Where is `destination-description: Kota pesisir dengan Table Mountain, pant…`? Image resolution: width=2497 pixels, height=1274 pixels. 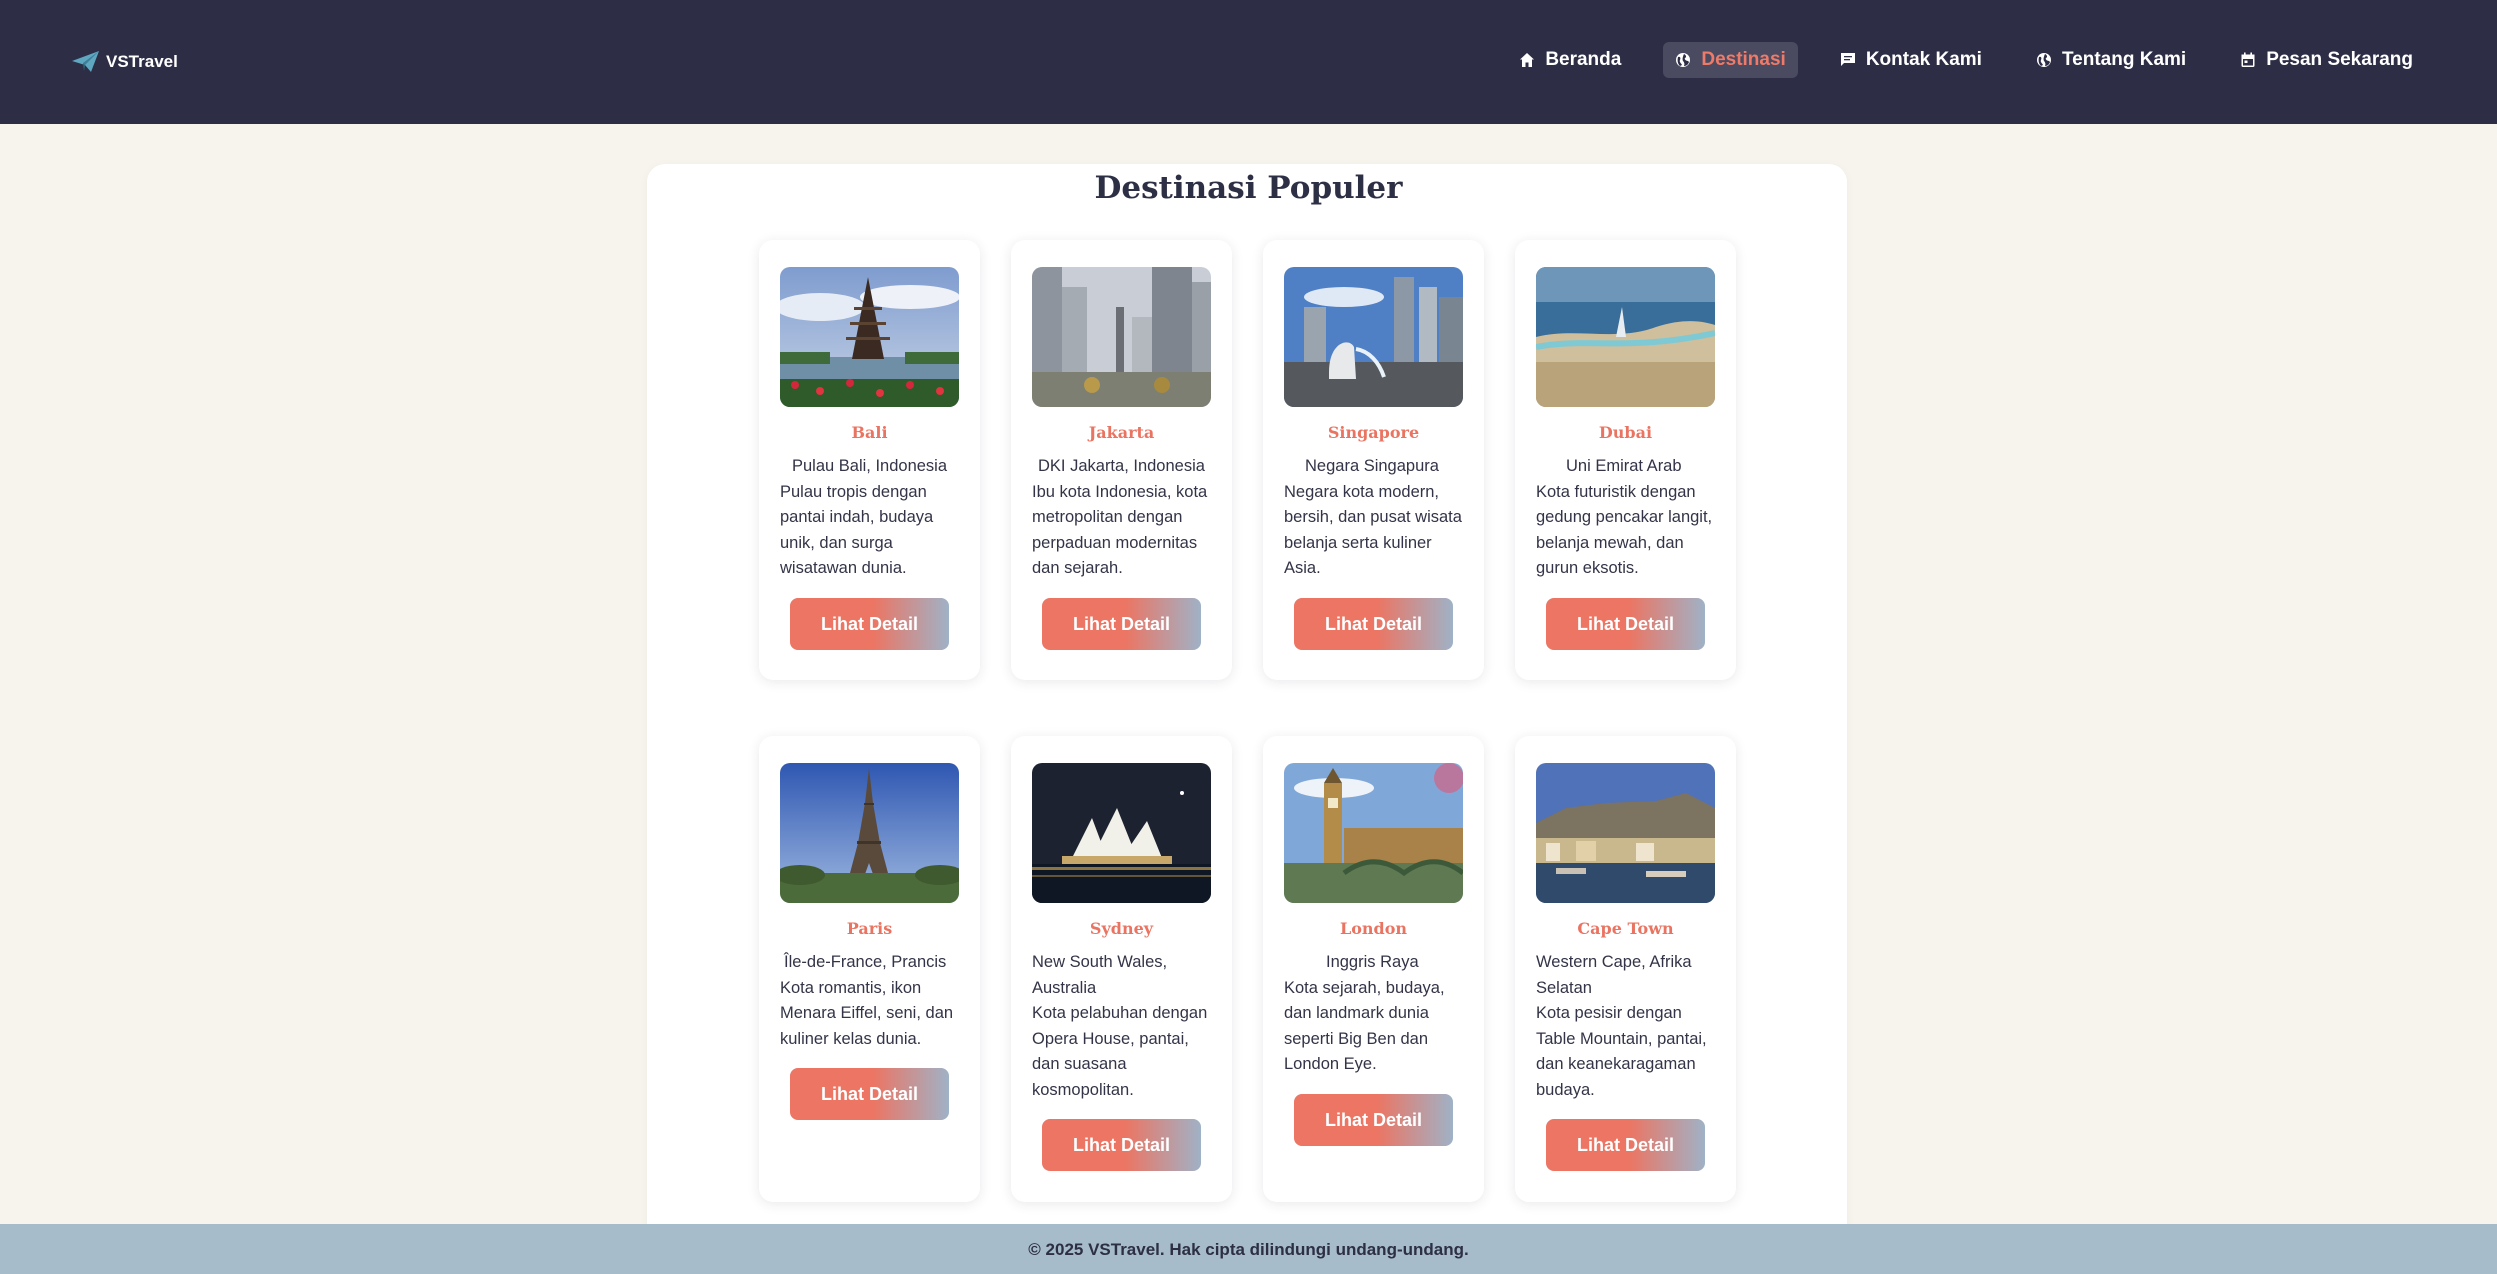
destination-description: Kota pesisir dengan Table Mountain, pant… is located at coordinates (1621, 1051).